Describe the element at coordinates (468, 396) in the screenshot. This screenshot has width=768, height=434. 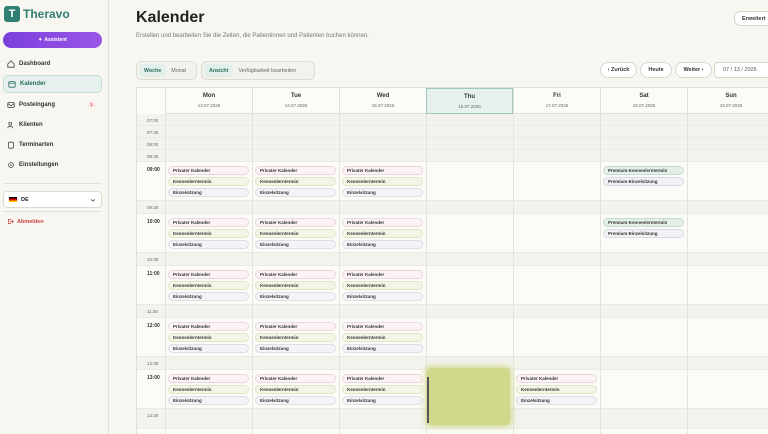
I see `new-event-drag-preview` at that location.